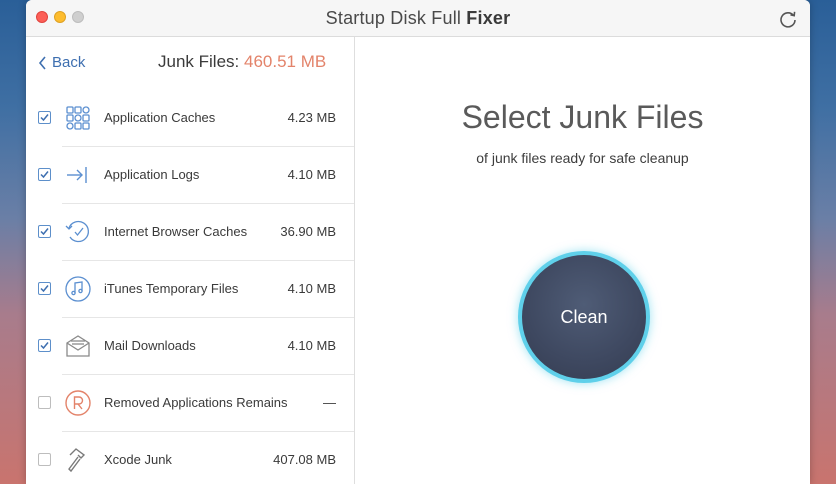 The height and width of the screenshot is (484, 836). I want to click on clean-button: Clean, so click(584, 317).